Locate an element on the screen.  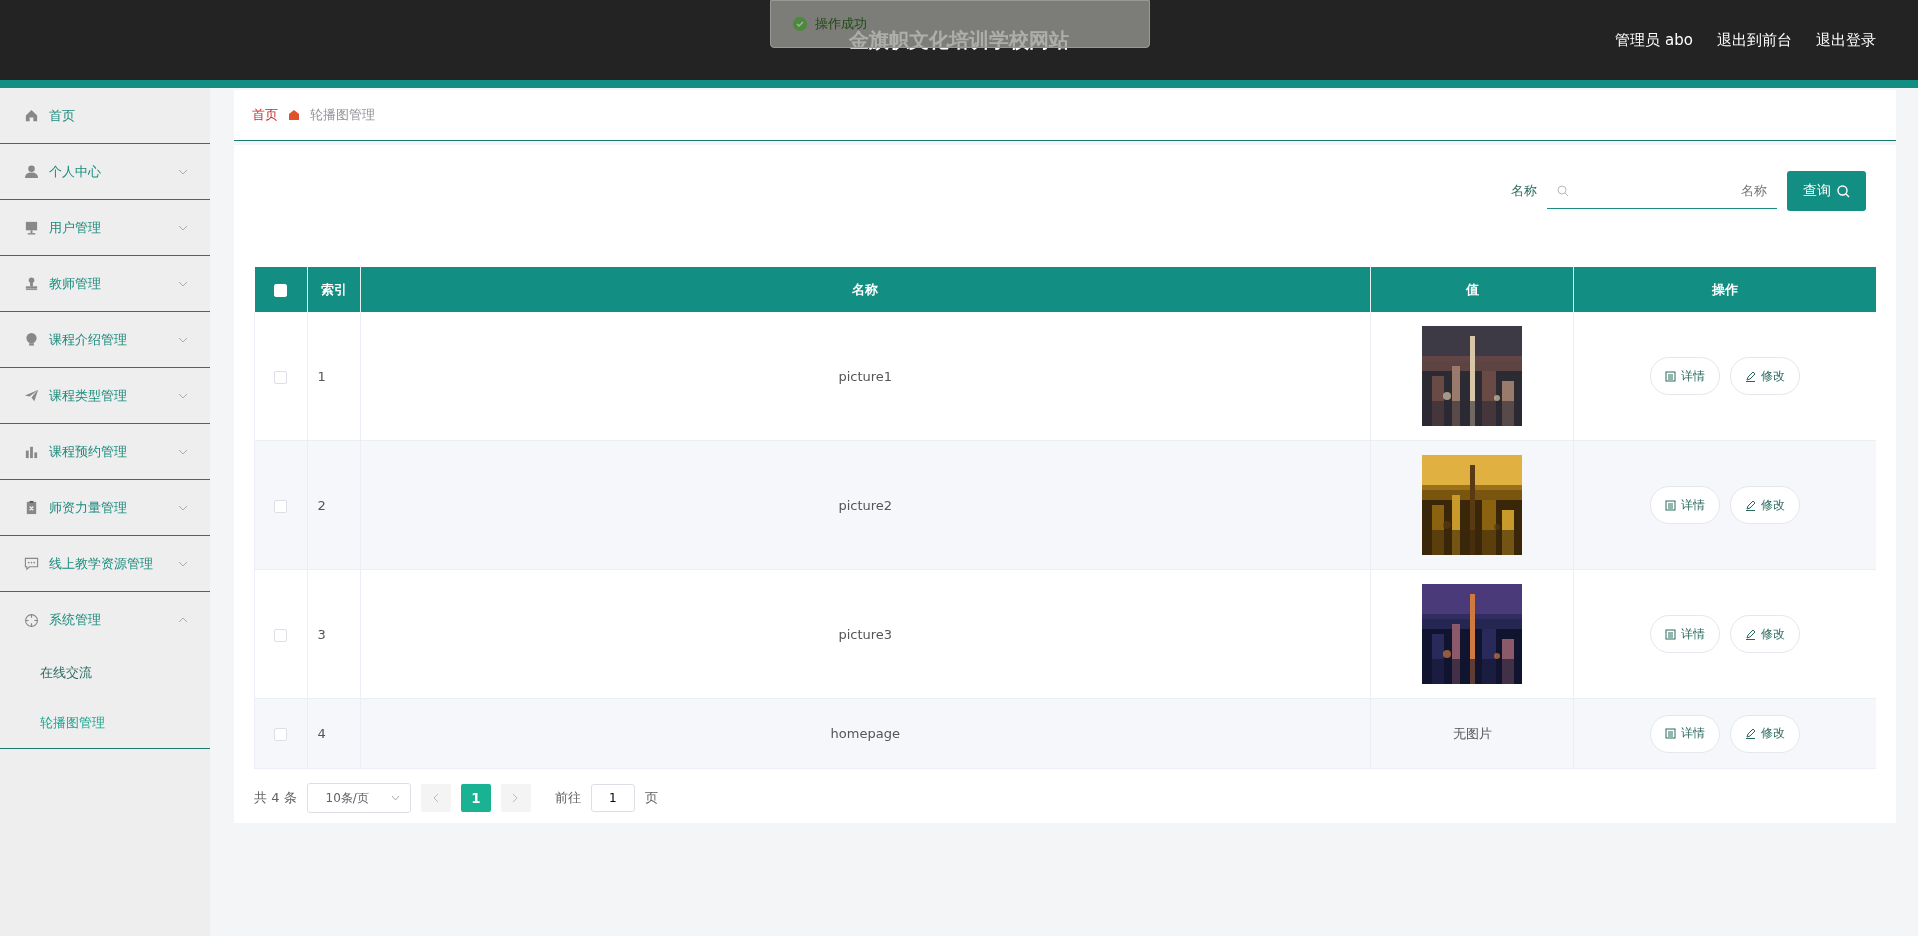
menu-item: 用户管理 is located at coordinates (105, 228).